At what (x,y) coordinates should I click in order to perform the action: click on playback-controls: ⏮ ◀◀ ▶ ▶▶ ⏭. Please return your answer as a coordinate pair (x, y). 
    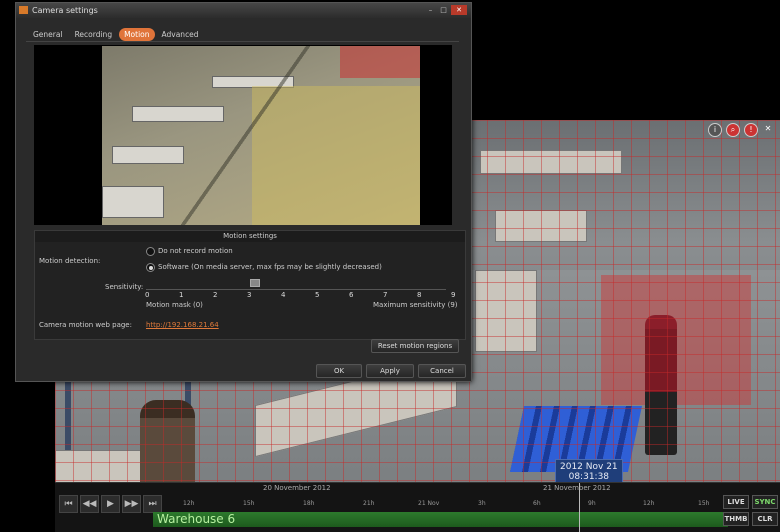
    Looking at the image, I should click on (110, 504).